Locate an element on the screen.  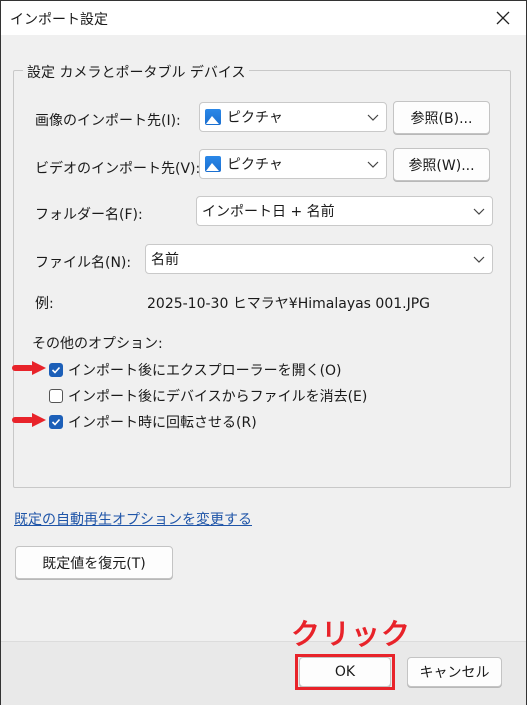
option-open-explorer: インポート後にエクスプローラーを開く(O) is located at coordinates (195, 370).